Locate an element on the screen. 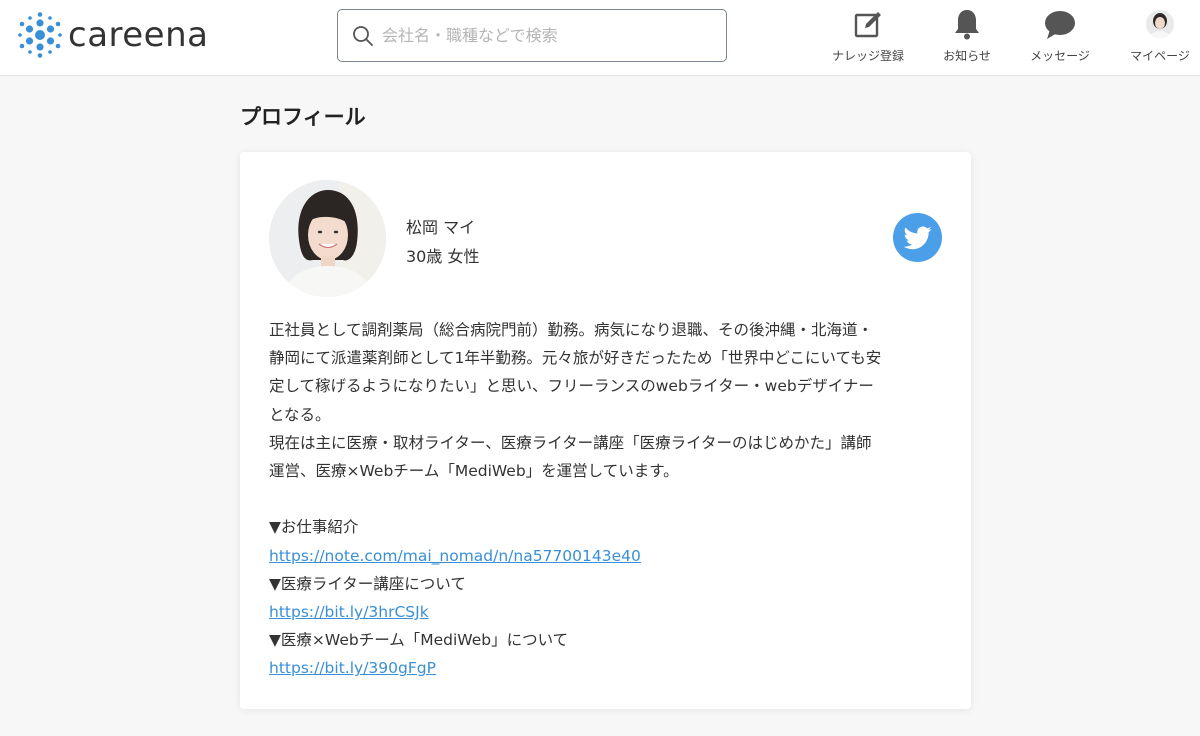 The width and height of the screenshot is (1200, 736). chat-bubble-icon is located at coordinates (1060, 25).